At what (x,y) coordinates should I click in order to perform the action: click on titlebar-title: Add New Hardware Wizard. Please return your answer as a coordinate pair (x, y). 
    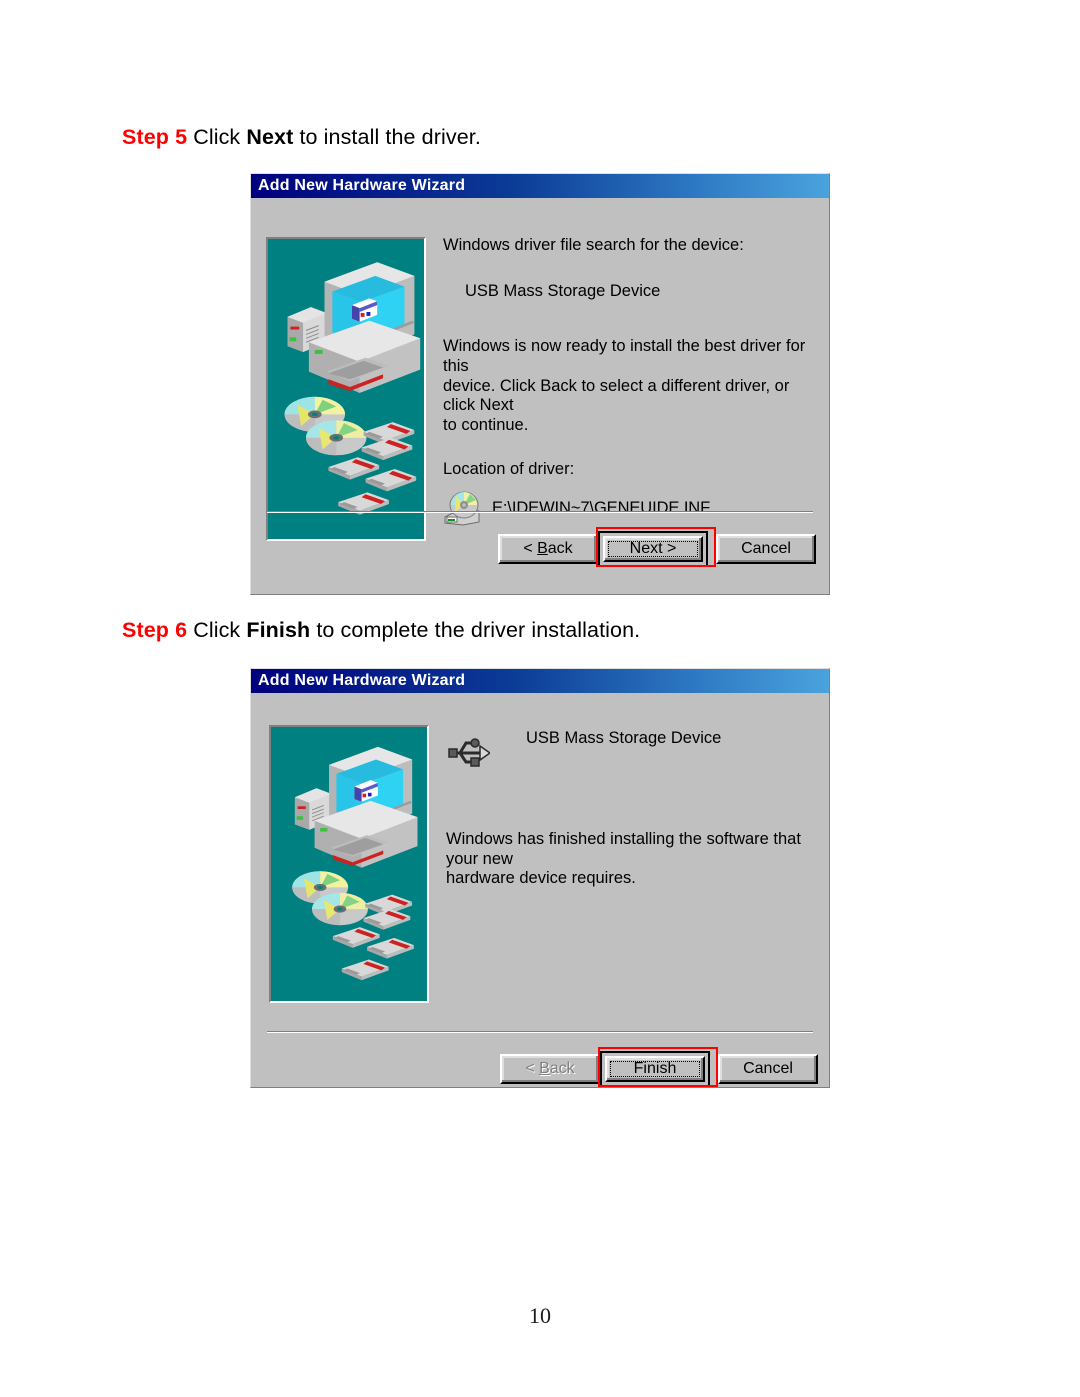
    Looking at the image, I should click on (362, 185).